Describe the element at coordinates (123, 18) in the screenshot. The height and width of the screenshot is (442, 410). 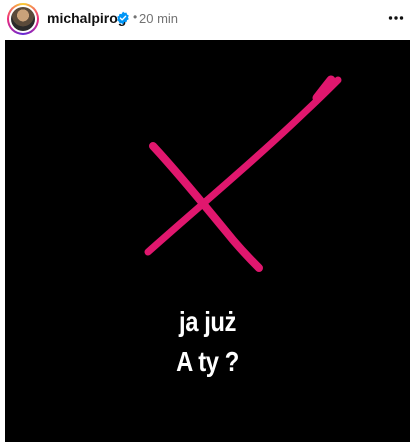
I see `verified-badge-icon` at that location.